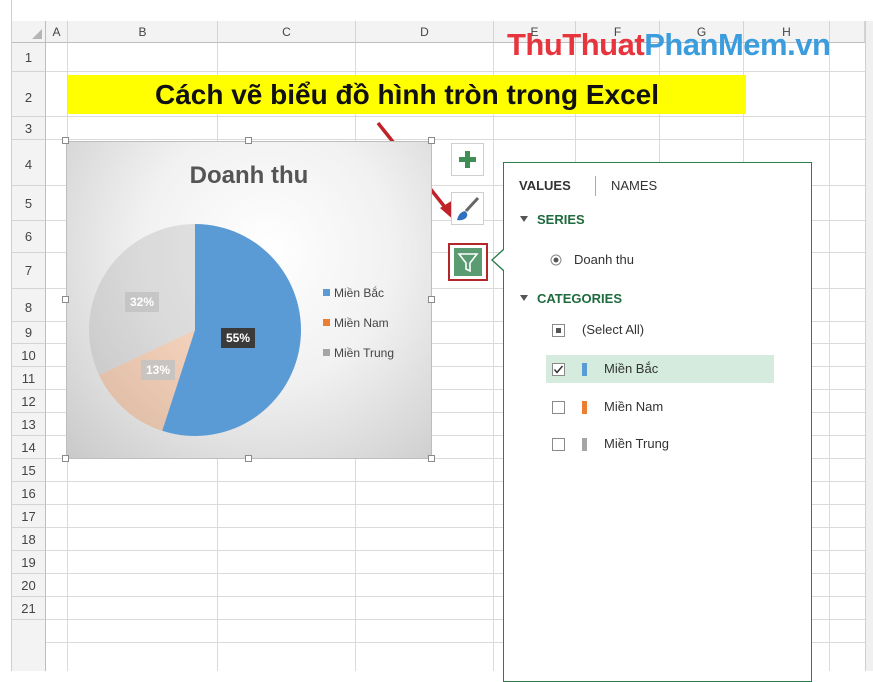 This screenshot has height=682, width=873. Describe the element at coordinates (29, 128) in the screenshot. I see `row-header-3: 3` at that location.